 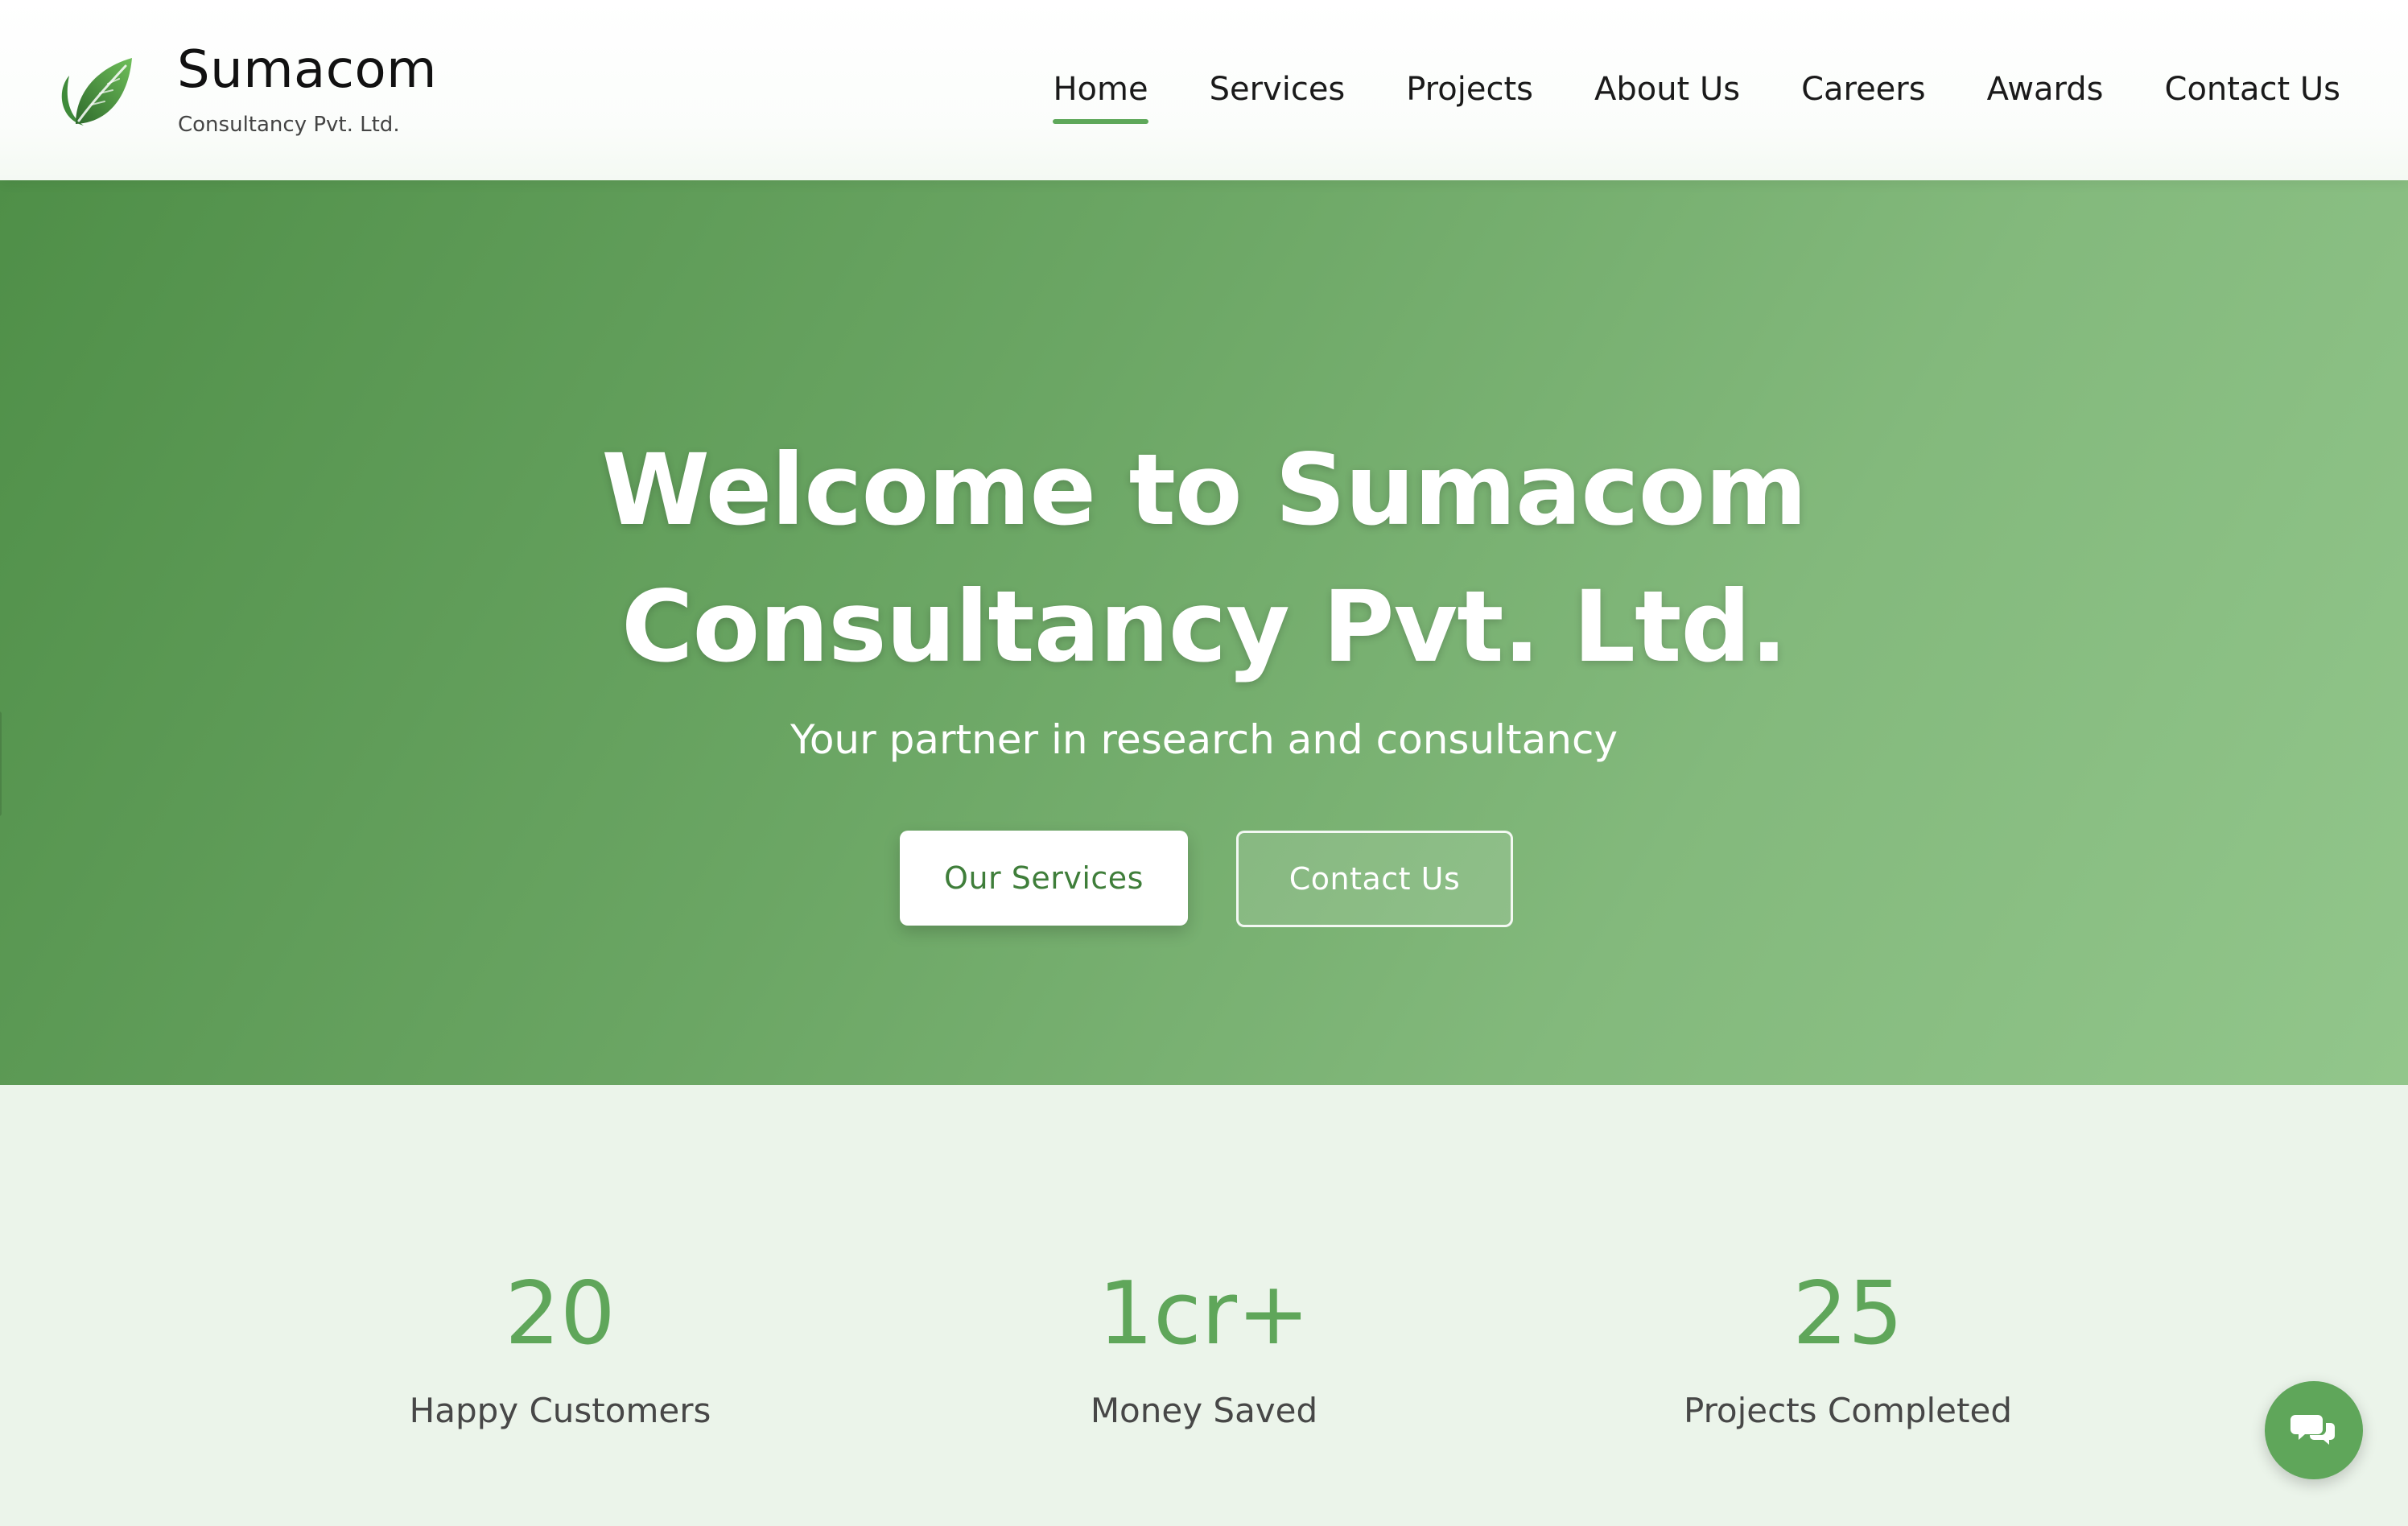 I want to click on hero-subtitle: Your partner in research and consultancy, so click(x=1204, y=739).